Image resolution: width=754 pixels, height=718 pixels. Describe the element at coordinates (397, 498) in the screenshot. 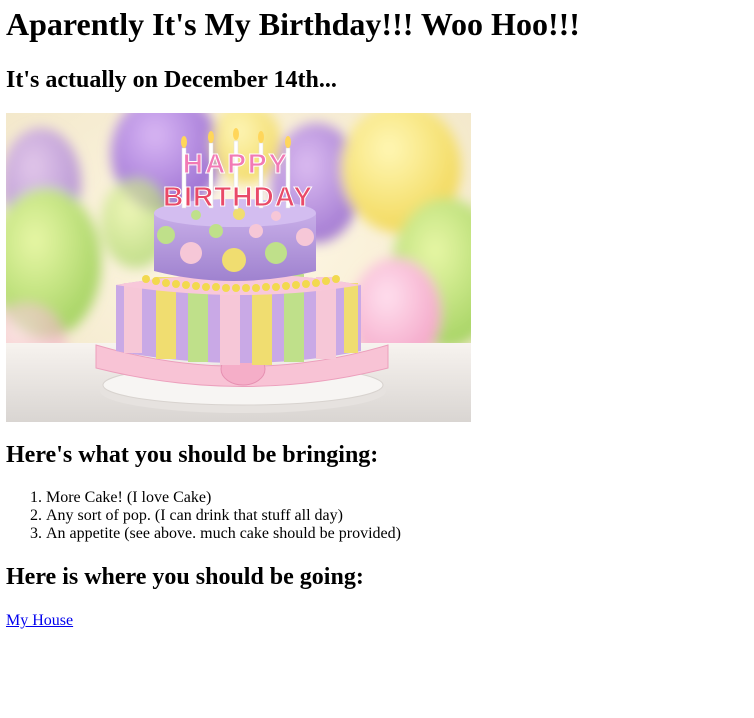

I see `bring-list-item: More Cake! (I love Cake)` at that location.